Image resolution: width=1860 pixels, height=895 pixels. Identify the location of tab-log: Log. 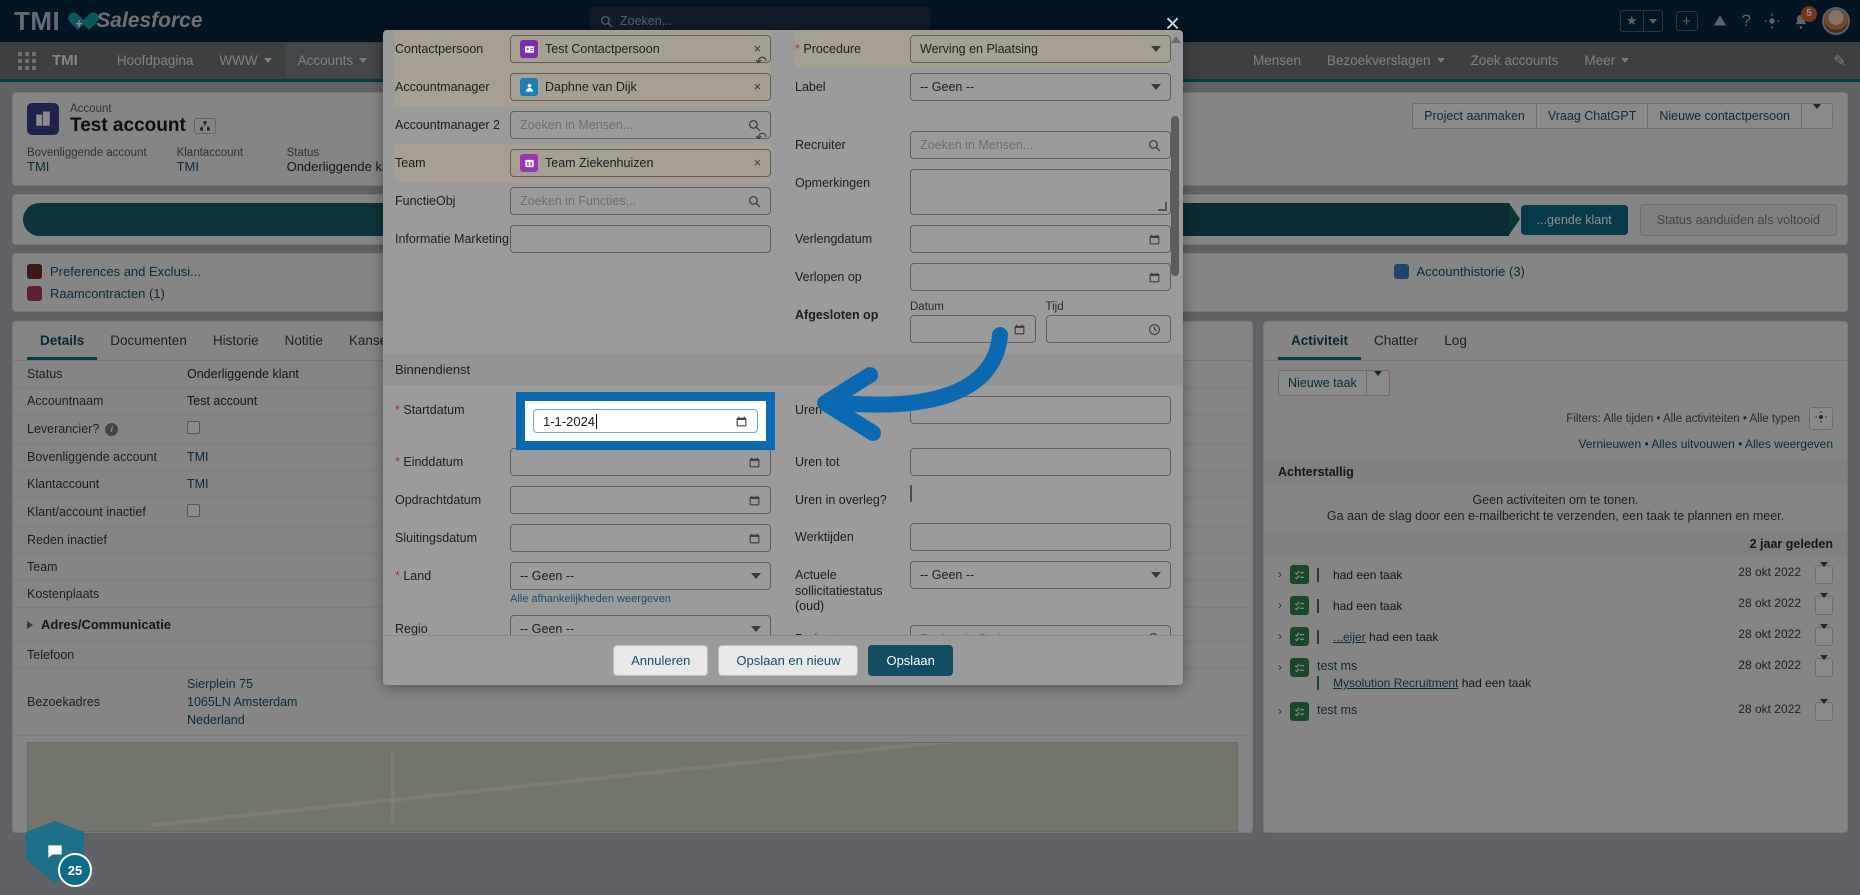
(1455, 341).